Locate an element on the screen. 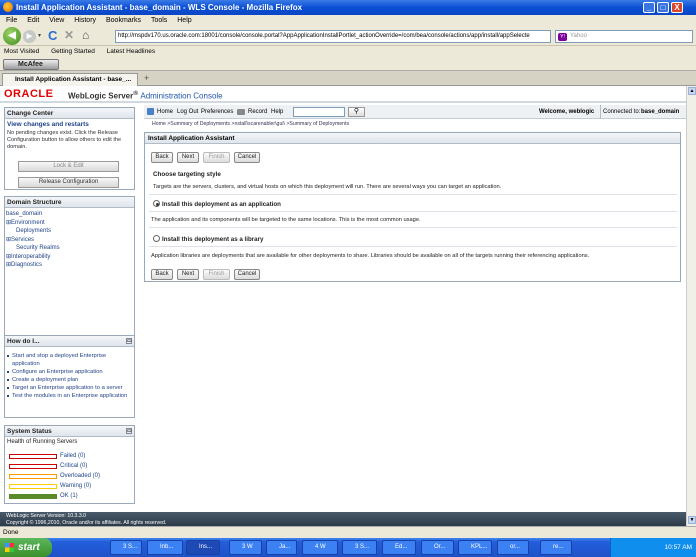 The image size is (696, 557). toolbar-record: Record is located at coordinates (257, 112).